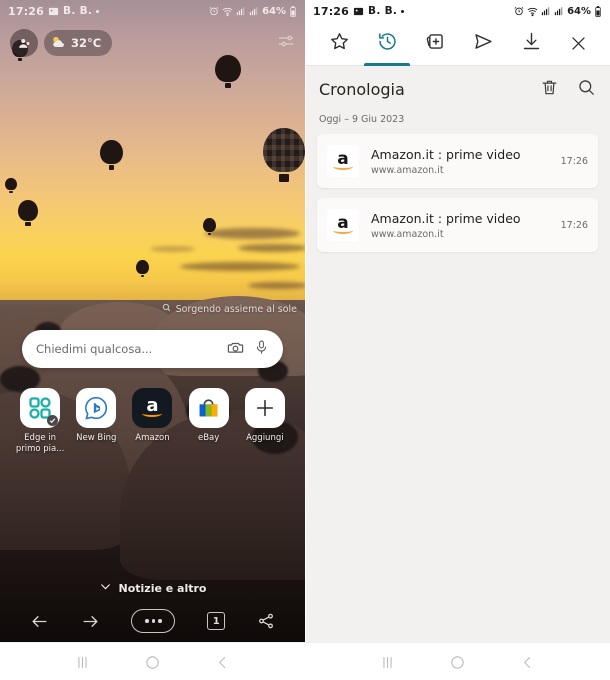  I want to click on amazon-icon: a, so click(152, 408).